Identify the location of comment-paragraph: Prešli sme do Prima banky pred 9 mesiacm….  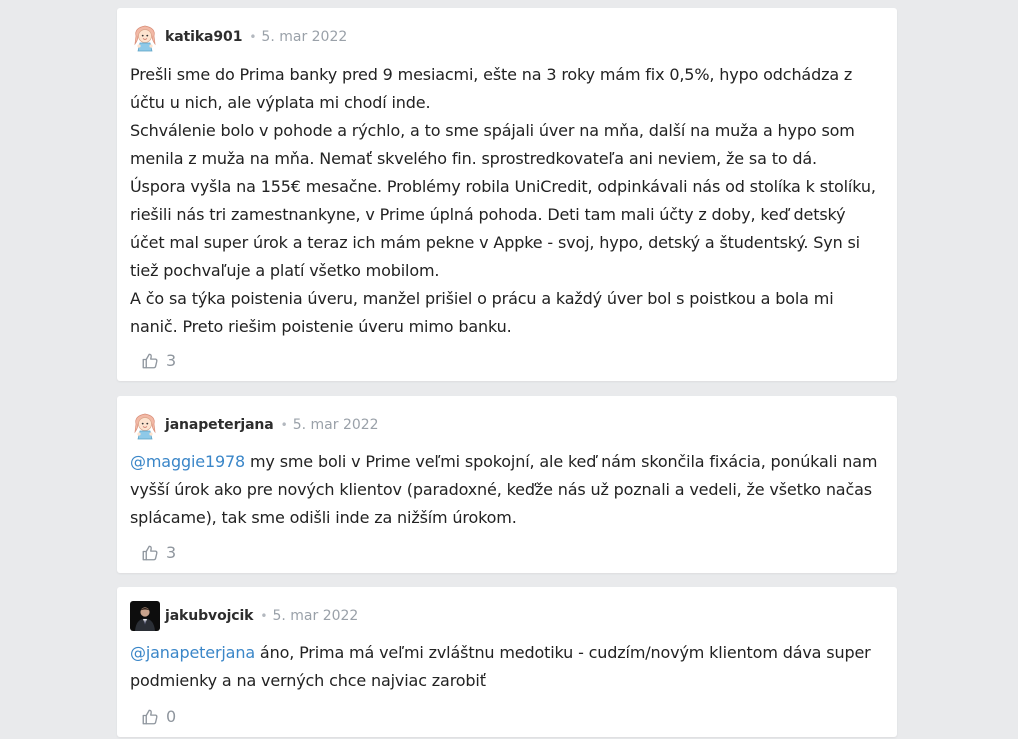
(491, 88).